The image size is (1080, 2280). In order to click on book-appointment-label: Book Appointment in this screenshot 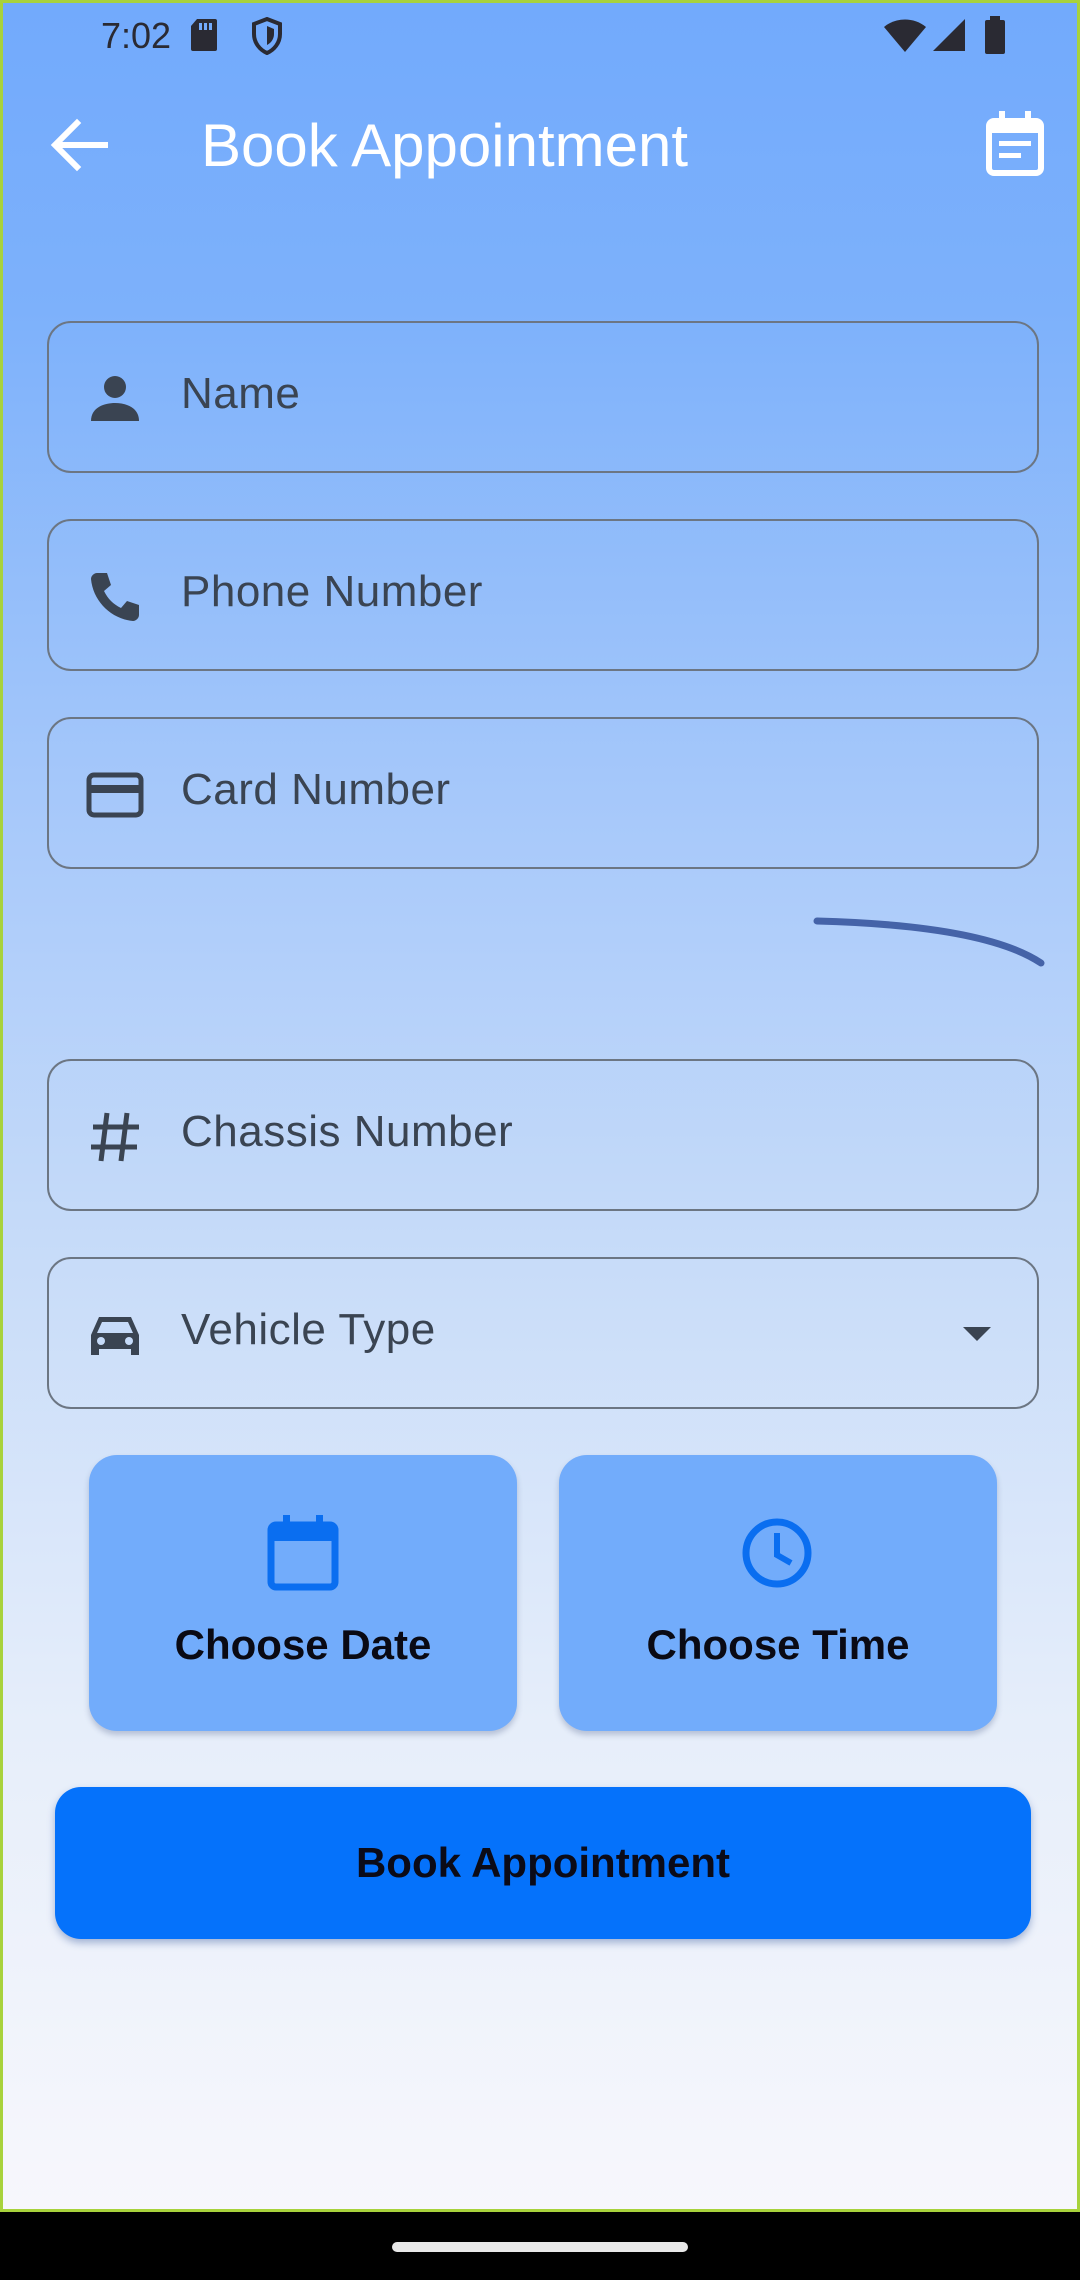, I will do `click(543, 1862)`.